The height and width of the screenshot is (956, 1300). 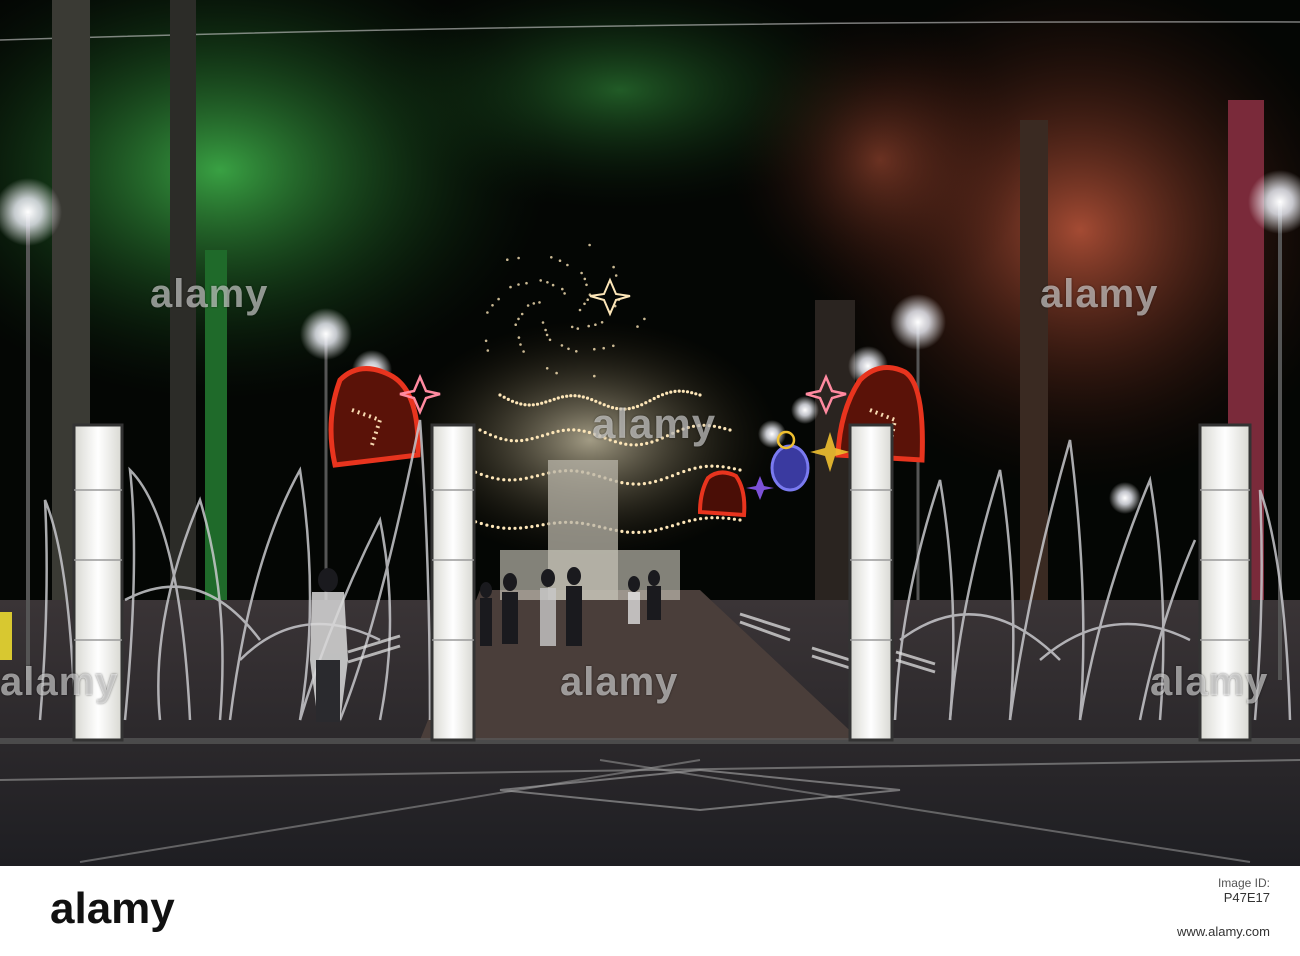 What do you see at coordinates (722, 494) in the screenshot?
I see `bell-decoration-center` at bounding box center [722, 494].